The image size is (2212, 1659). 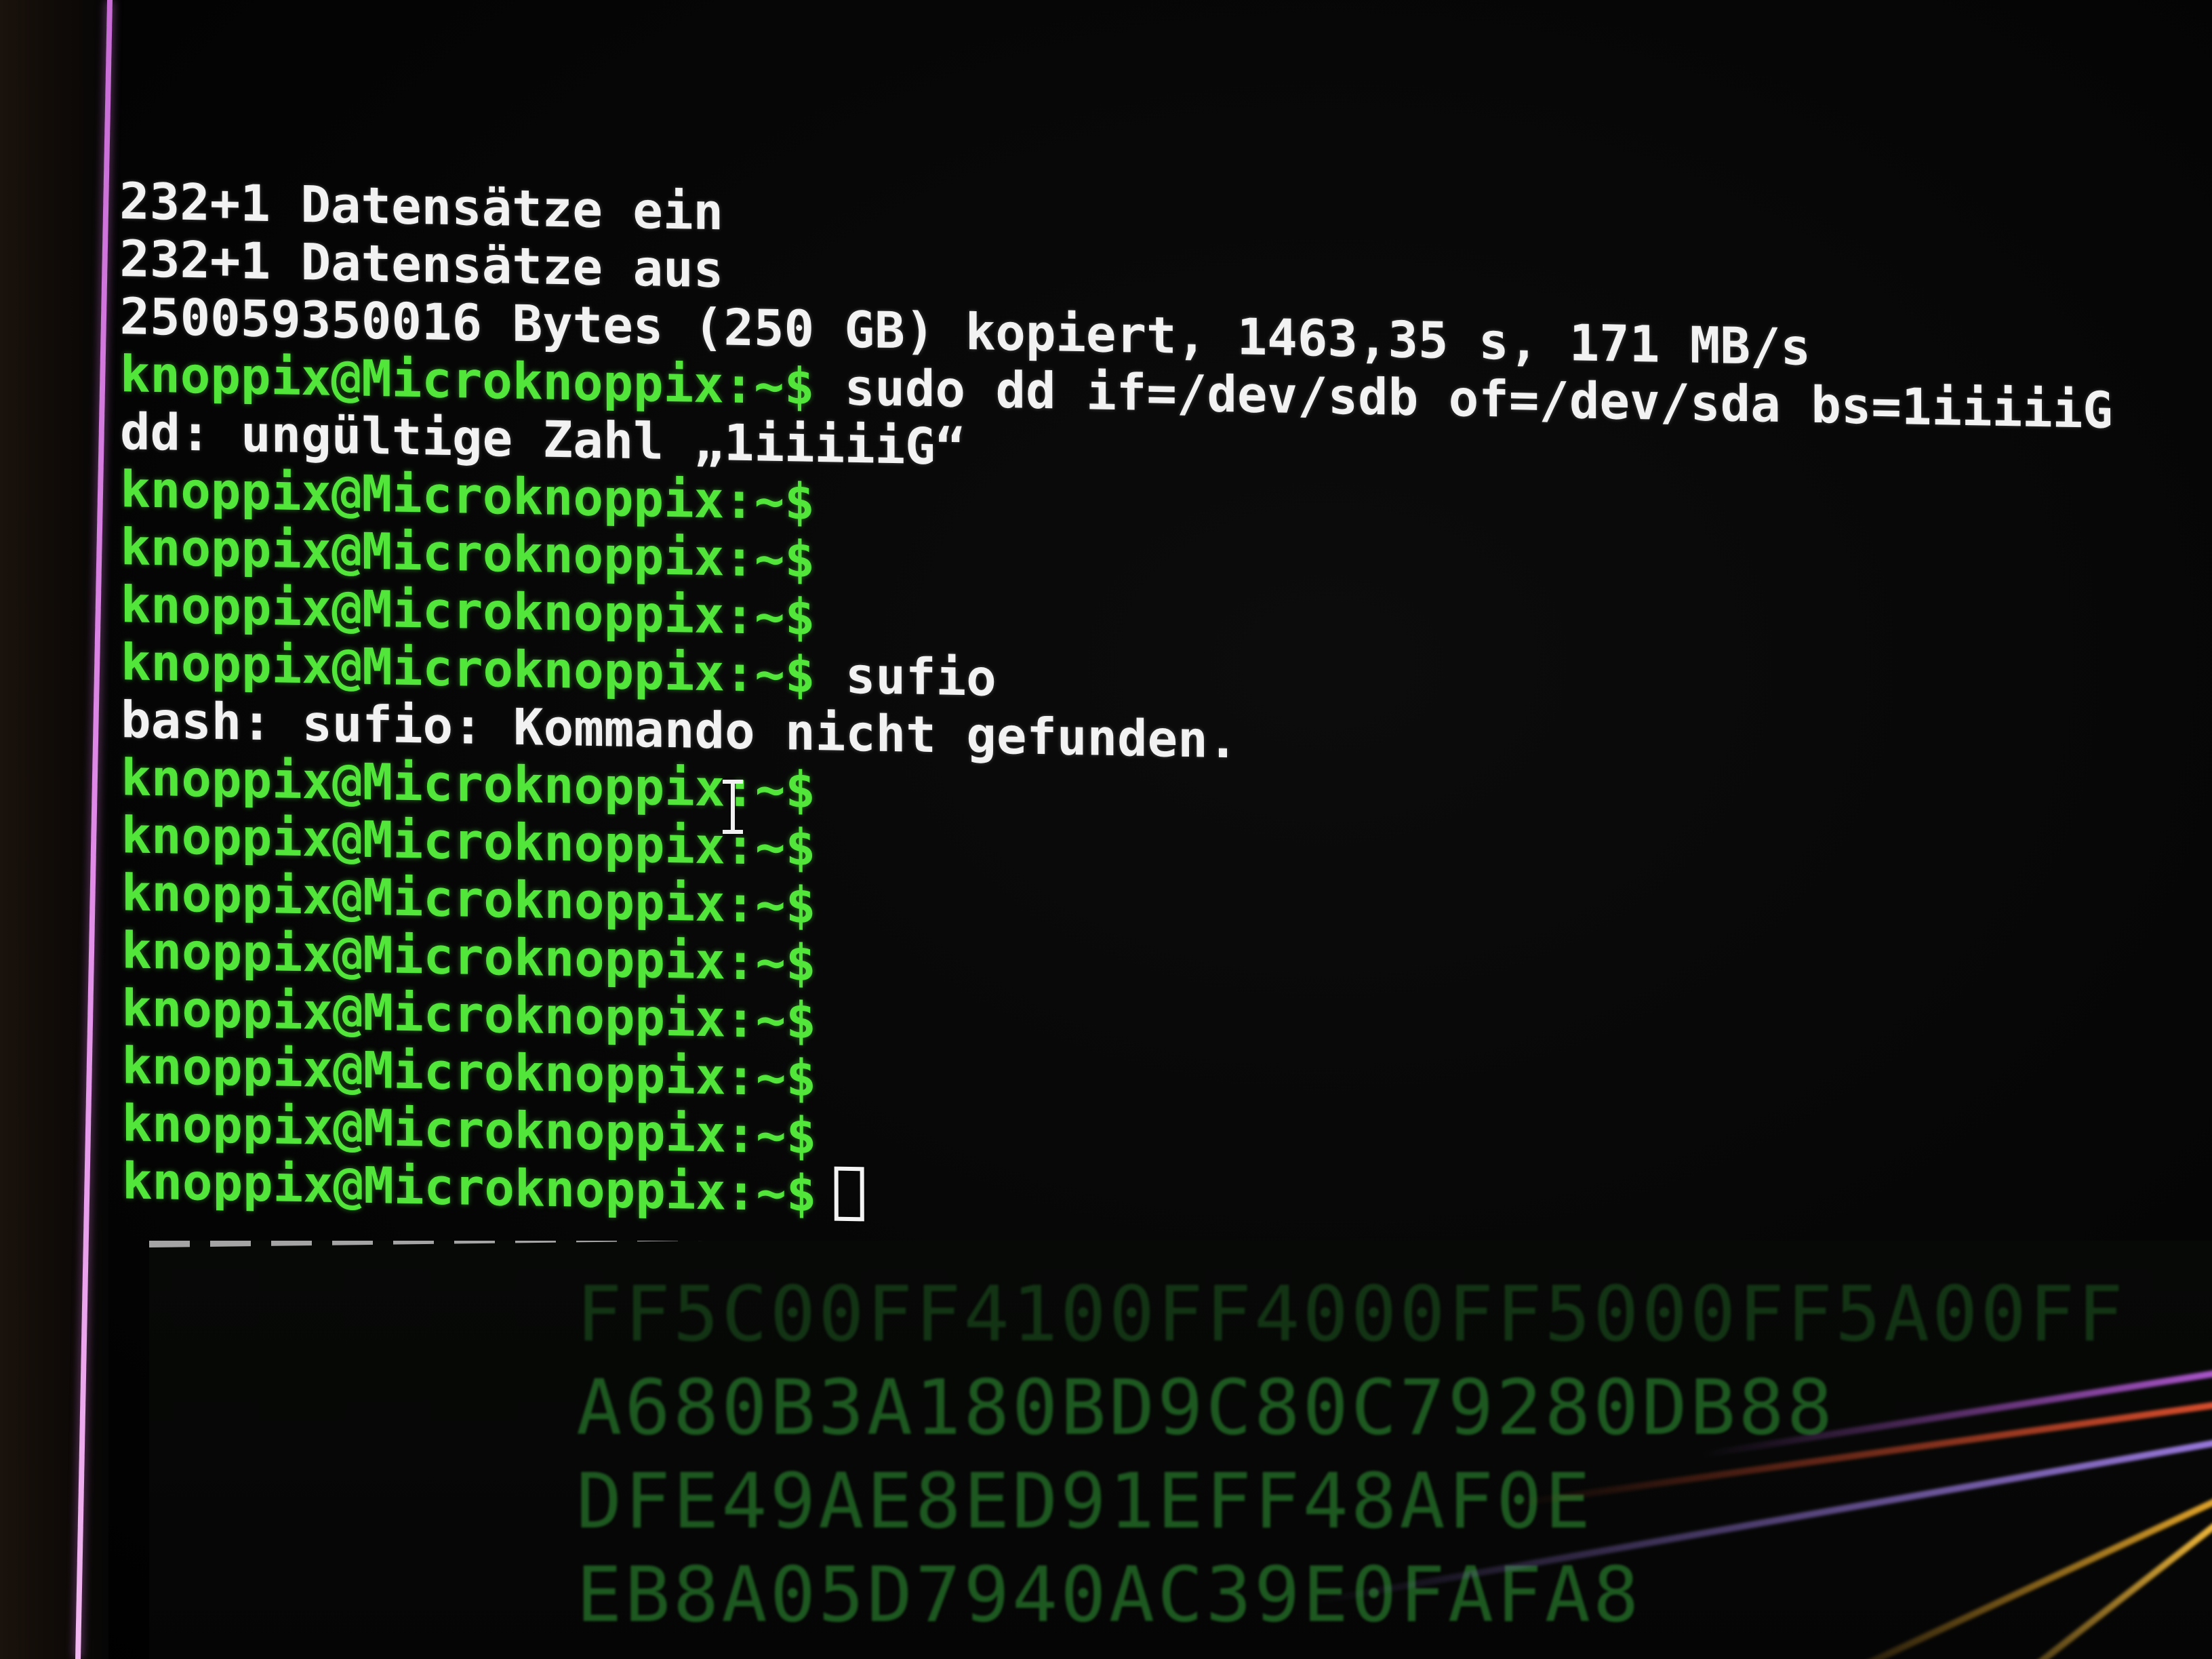 What do you see at coordinates (1206, 1408) in the screenshot?
I see `hex-line: A680B3A180BD9C80C79280DB88` at bounding box center [1206, 1408].